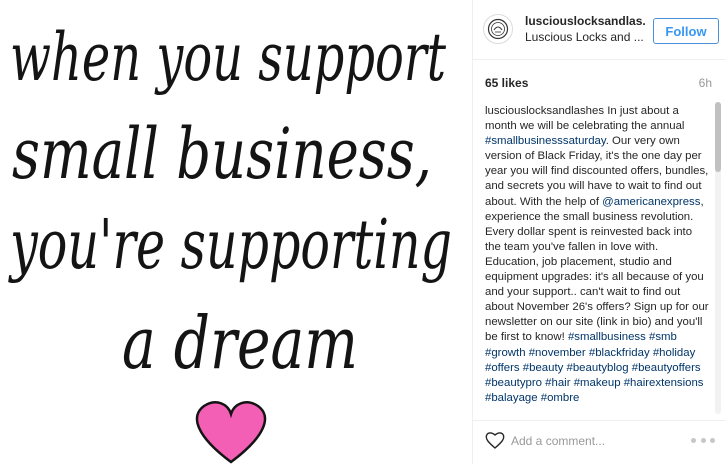 The width and height of the screenshot is (726, 464). I want to click on hashtag-link: #november, so click(557, 353).